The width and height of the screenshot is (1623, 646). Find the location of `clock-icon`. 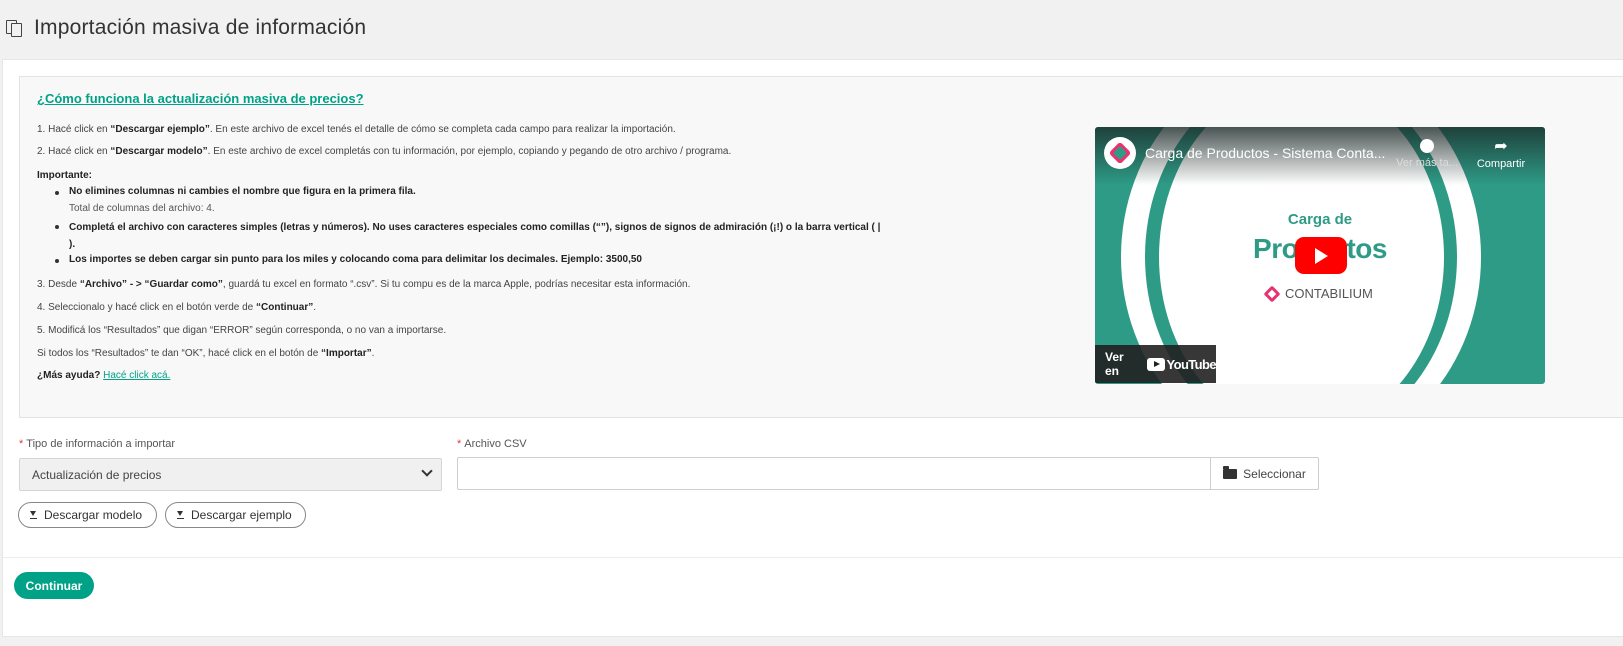

clock-icon is located at coordinates (1427, 146).